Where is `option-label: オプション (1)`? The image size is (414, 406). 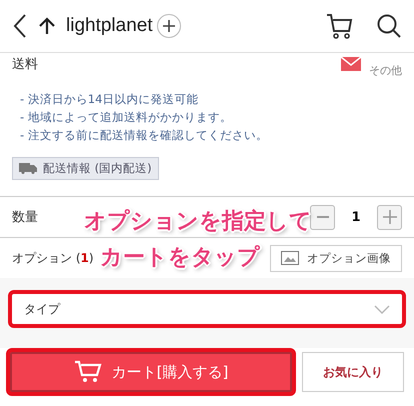 option-label: オプション (1) is located at coordinates (53, 258).